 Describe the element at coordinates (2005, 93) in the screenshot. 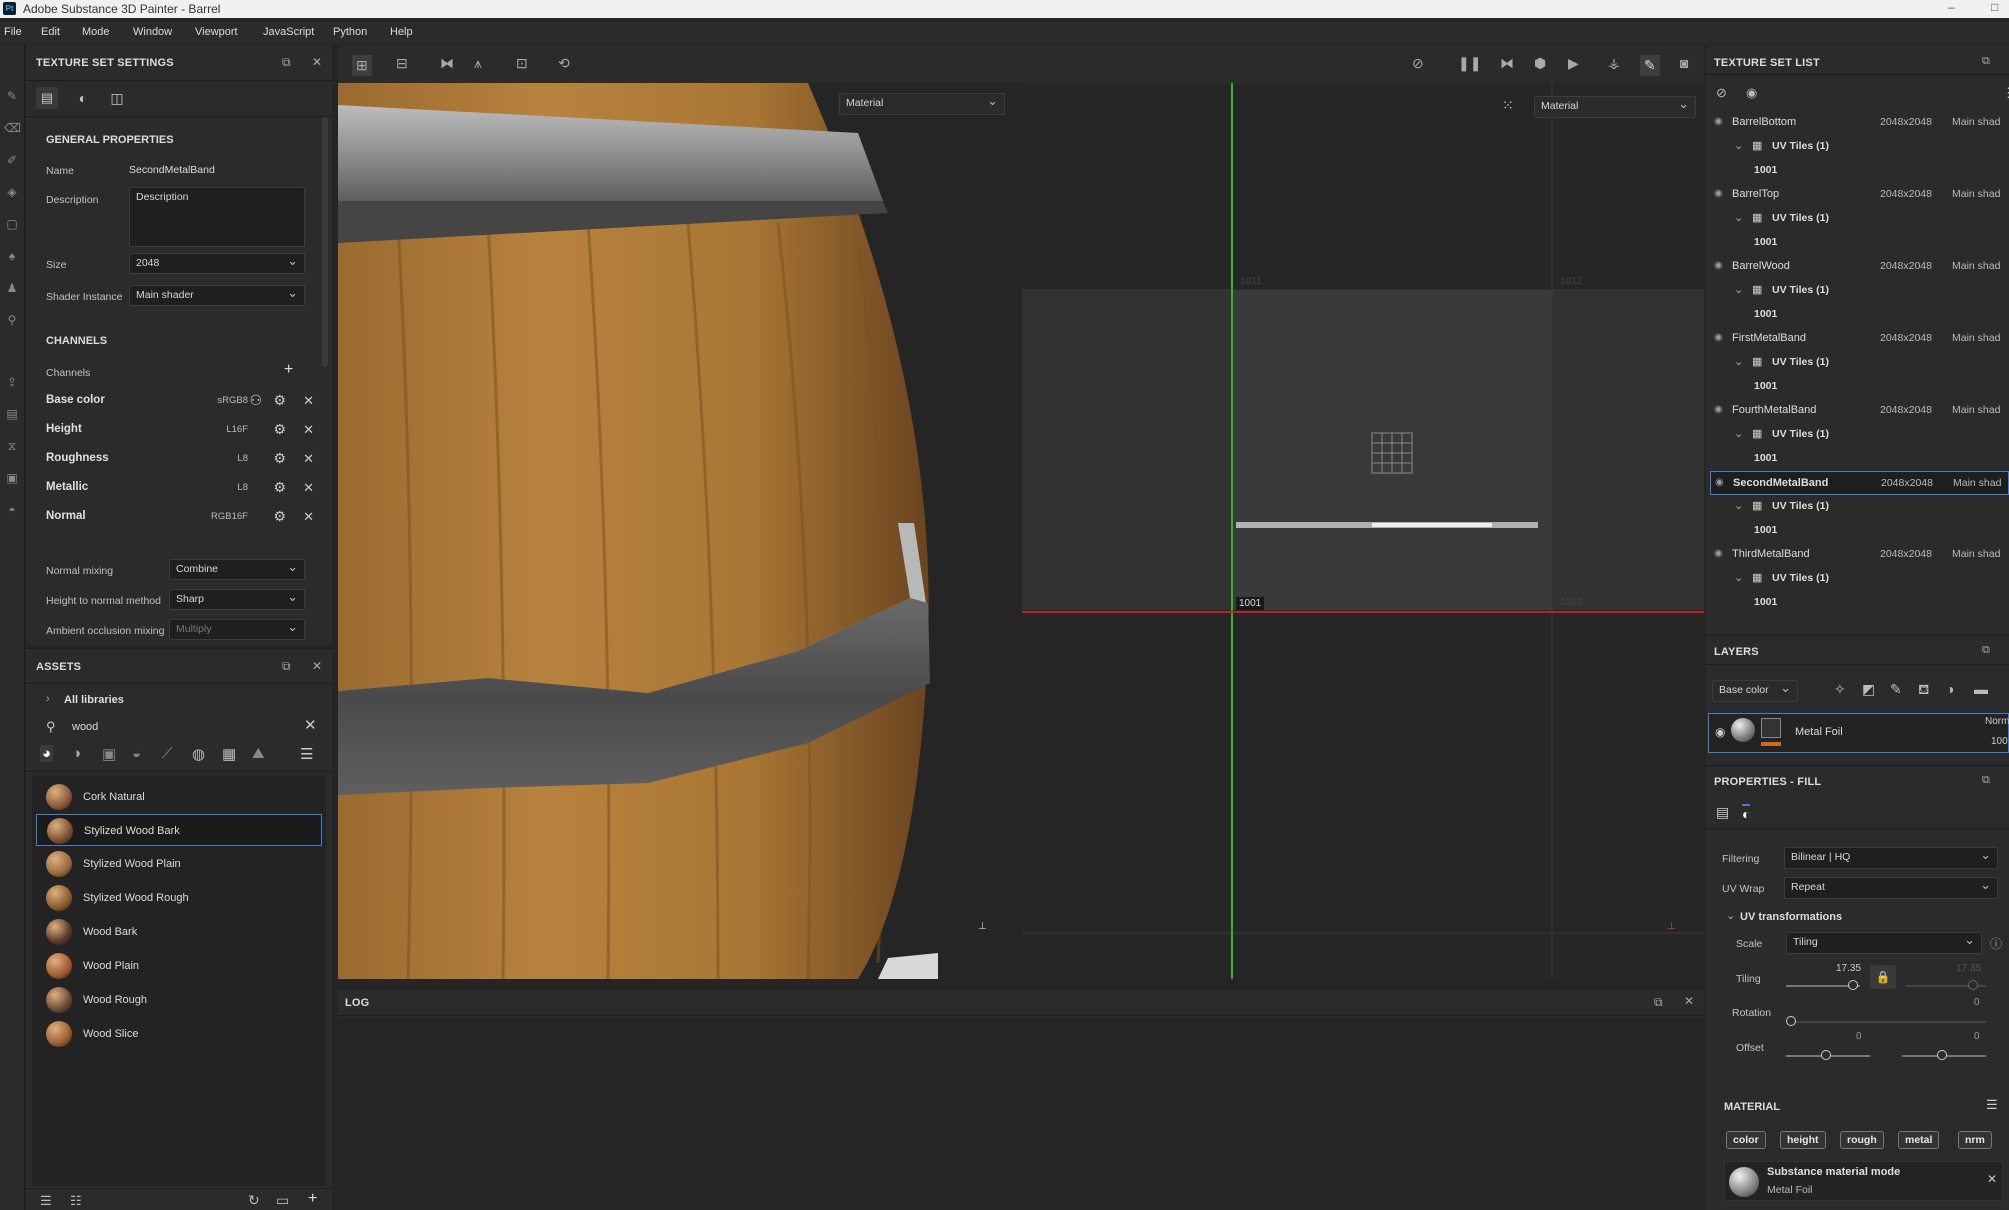

I see `more-icon: ⋮` at that location.